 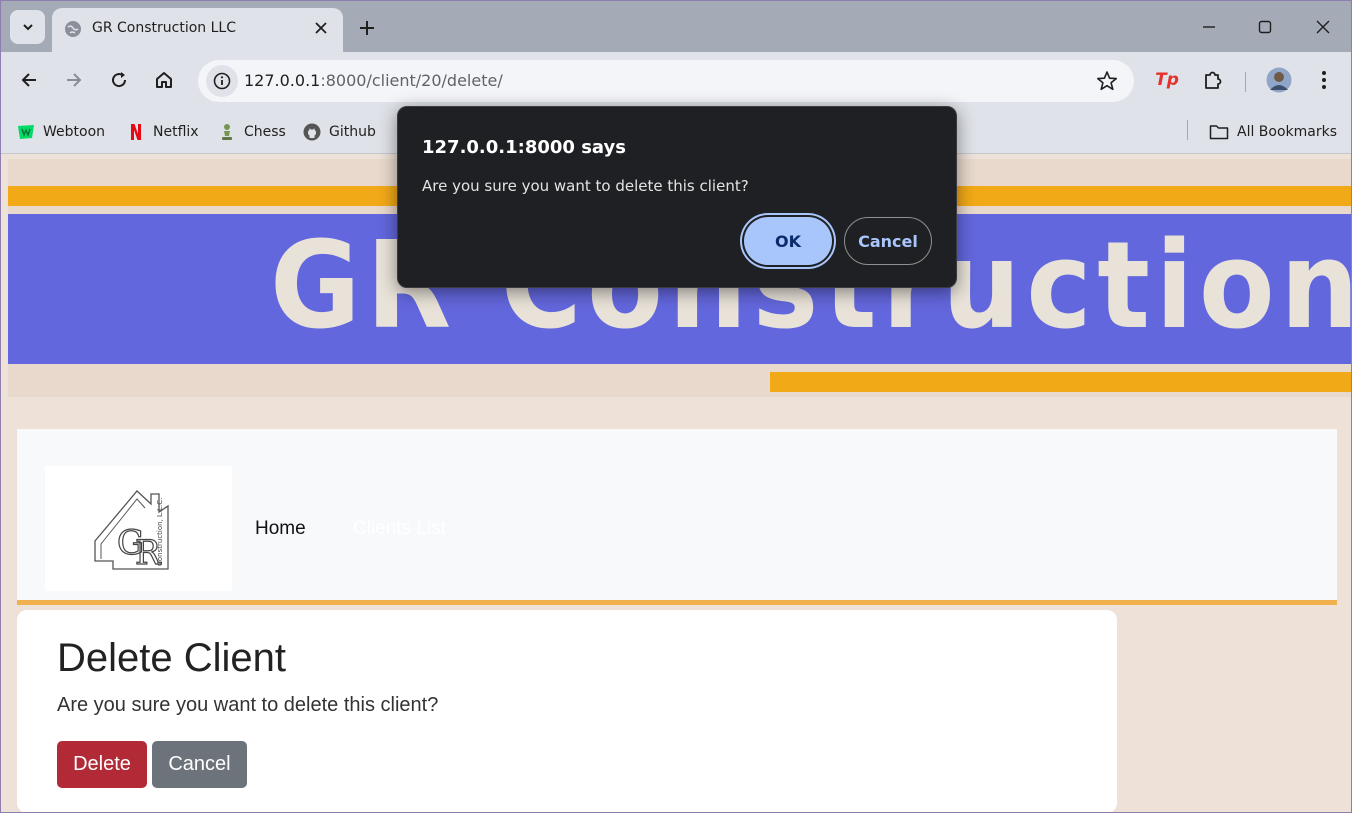 What do you see at coordinates (1187, 130) in the screenshot?
I see `bookmarks-divider` at bounding box center [1187, 130].